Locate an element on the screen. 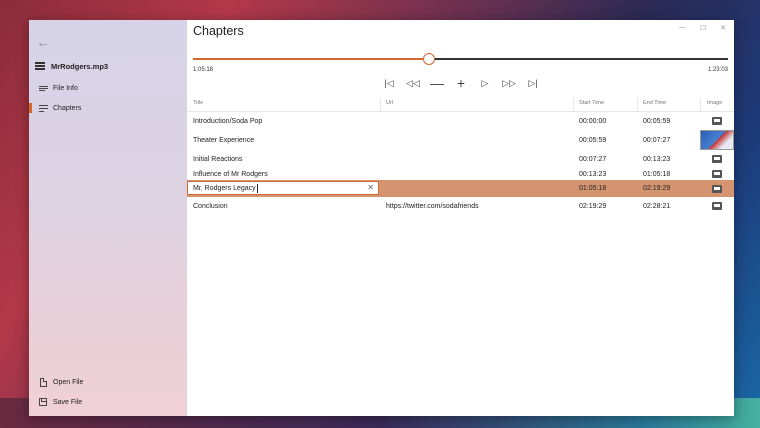 The height and width of the screenshot is (428, 760). playback-slider is located at coordinates (460, 59).